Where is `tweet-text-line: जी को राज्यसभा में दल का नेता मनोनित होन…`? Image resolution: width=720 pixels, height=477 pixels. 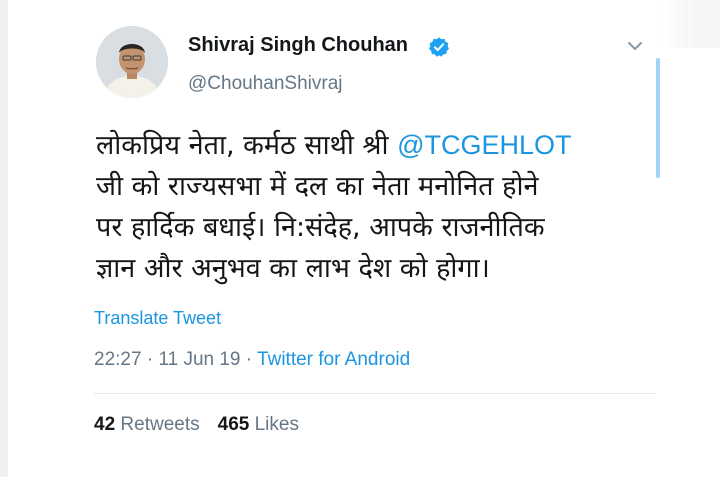 tweet-text-line: जी को राज्यसभा में दल का नेता मनोनित होन… is located at coordinates (317, 186).